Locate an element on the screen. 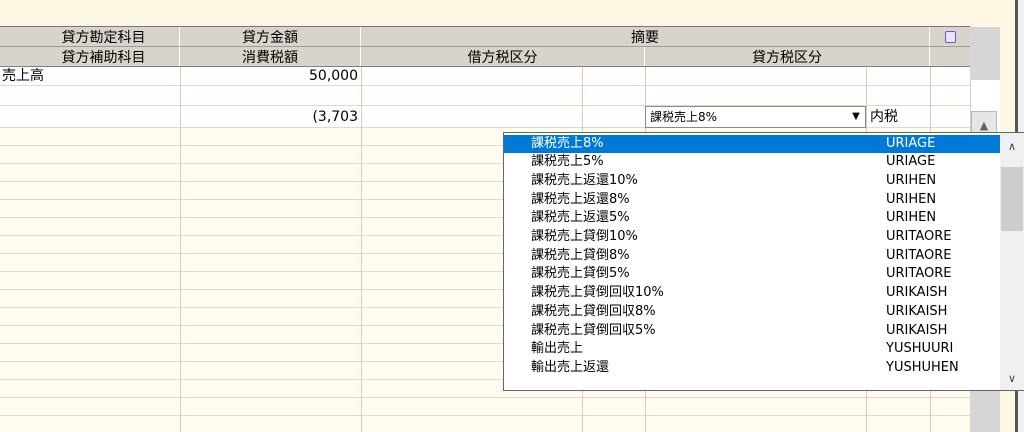 The image size is (1024, 432). table-row: 売上高 50,000 is located at coordinates (485, 76).